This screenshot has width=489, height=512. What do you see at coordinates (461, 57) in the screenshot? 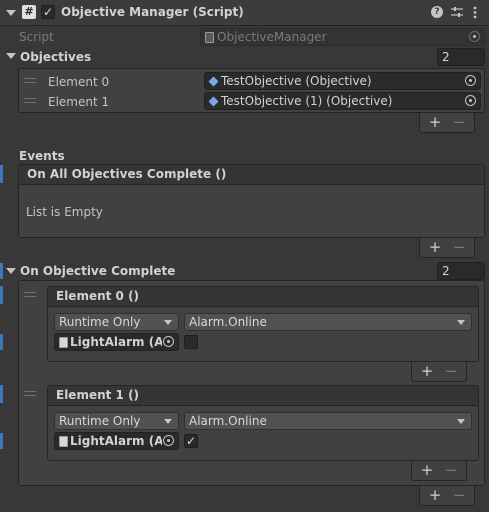
I see `objectives-size-field: 2` at bounding box center [461, 57].